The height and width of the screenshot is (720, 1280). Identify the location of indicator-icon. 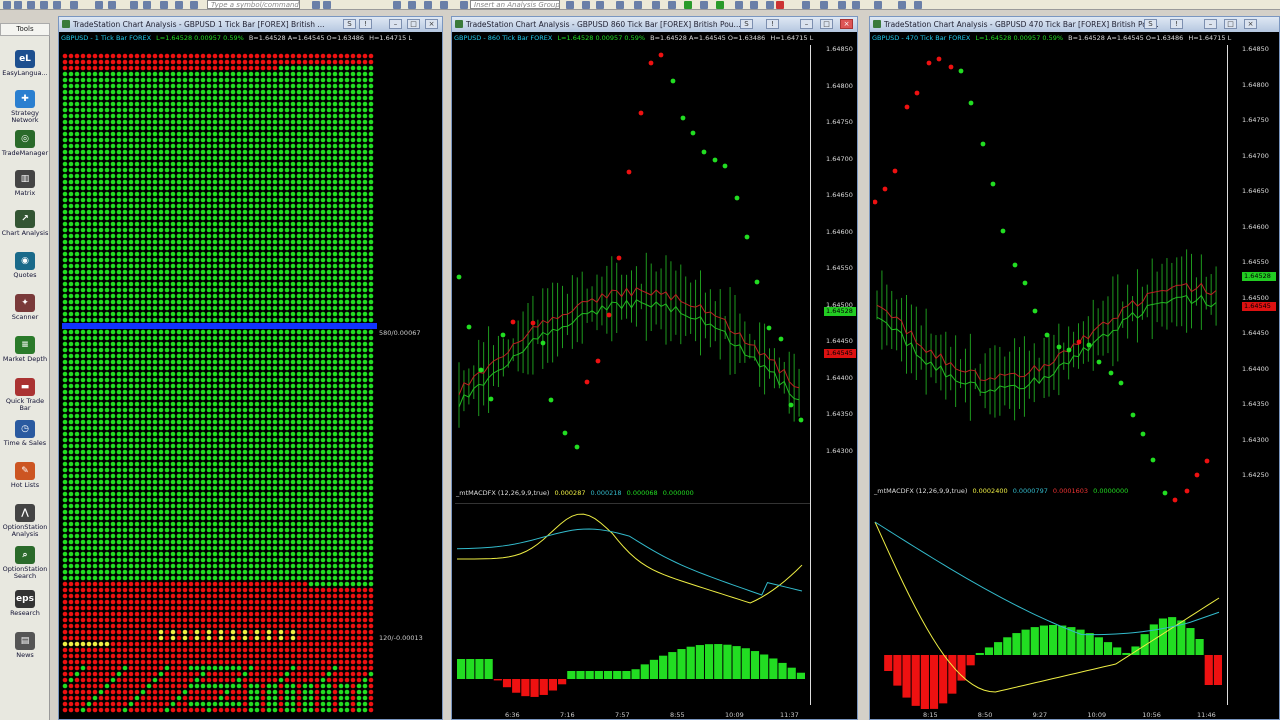
(428, 5).